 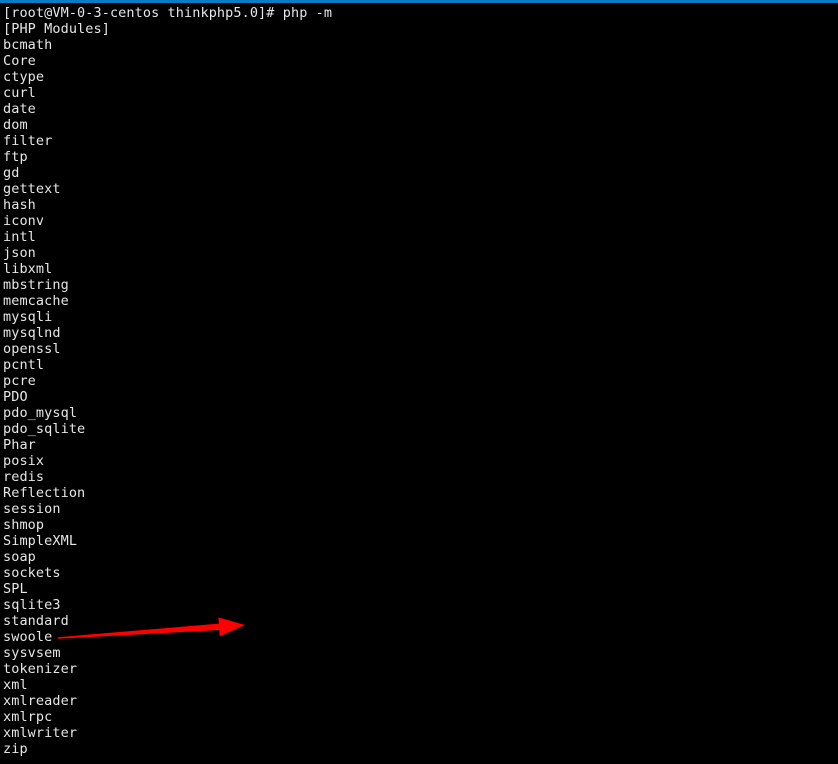 What do you see at coordinates (28, 637) in the screenshot?
I see `php-module-item: swoole` at bounding box center [28, 637].